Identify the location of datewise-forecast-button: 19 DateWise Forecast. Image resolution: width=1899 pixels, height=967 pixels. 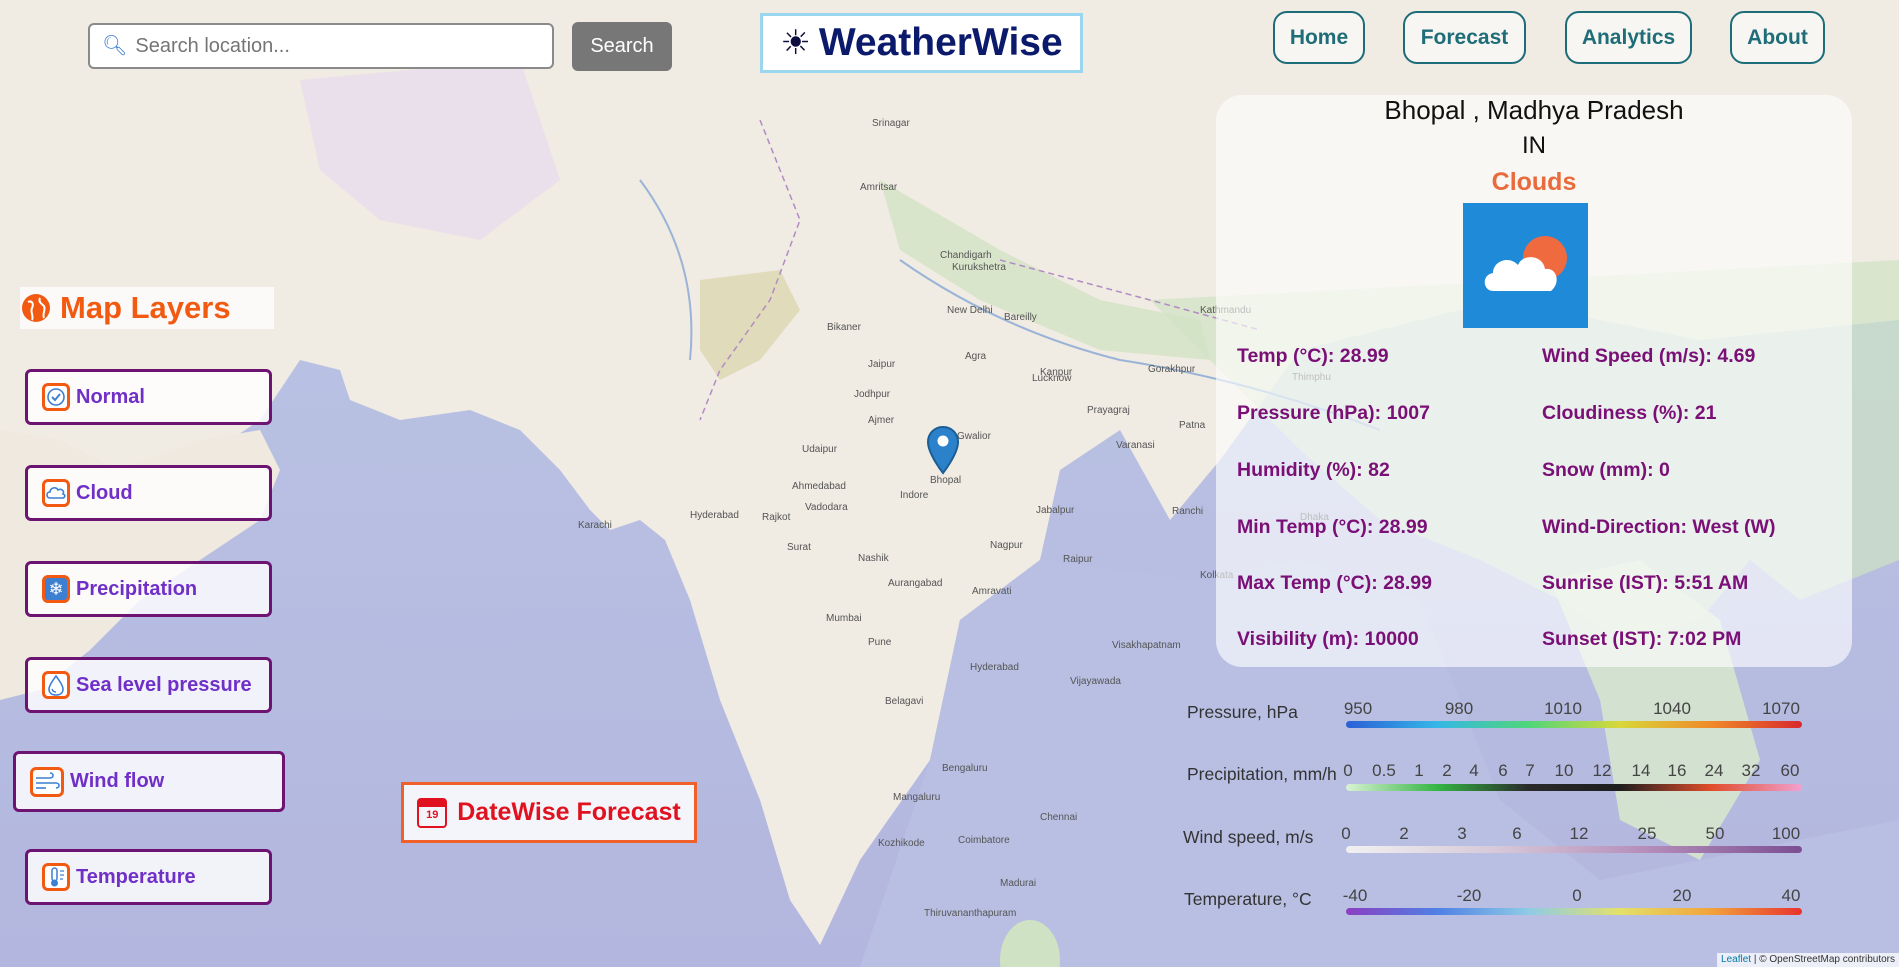
(549, 812).